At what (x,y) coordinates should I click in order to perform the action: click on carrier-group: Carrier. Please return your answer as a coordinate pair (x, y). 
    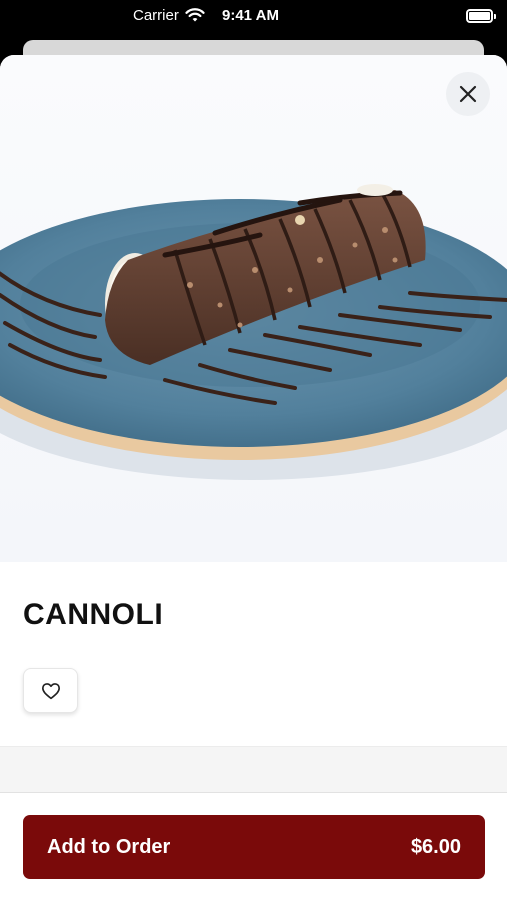
    Looking at the image, I should click on (169, 15).